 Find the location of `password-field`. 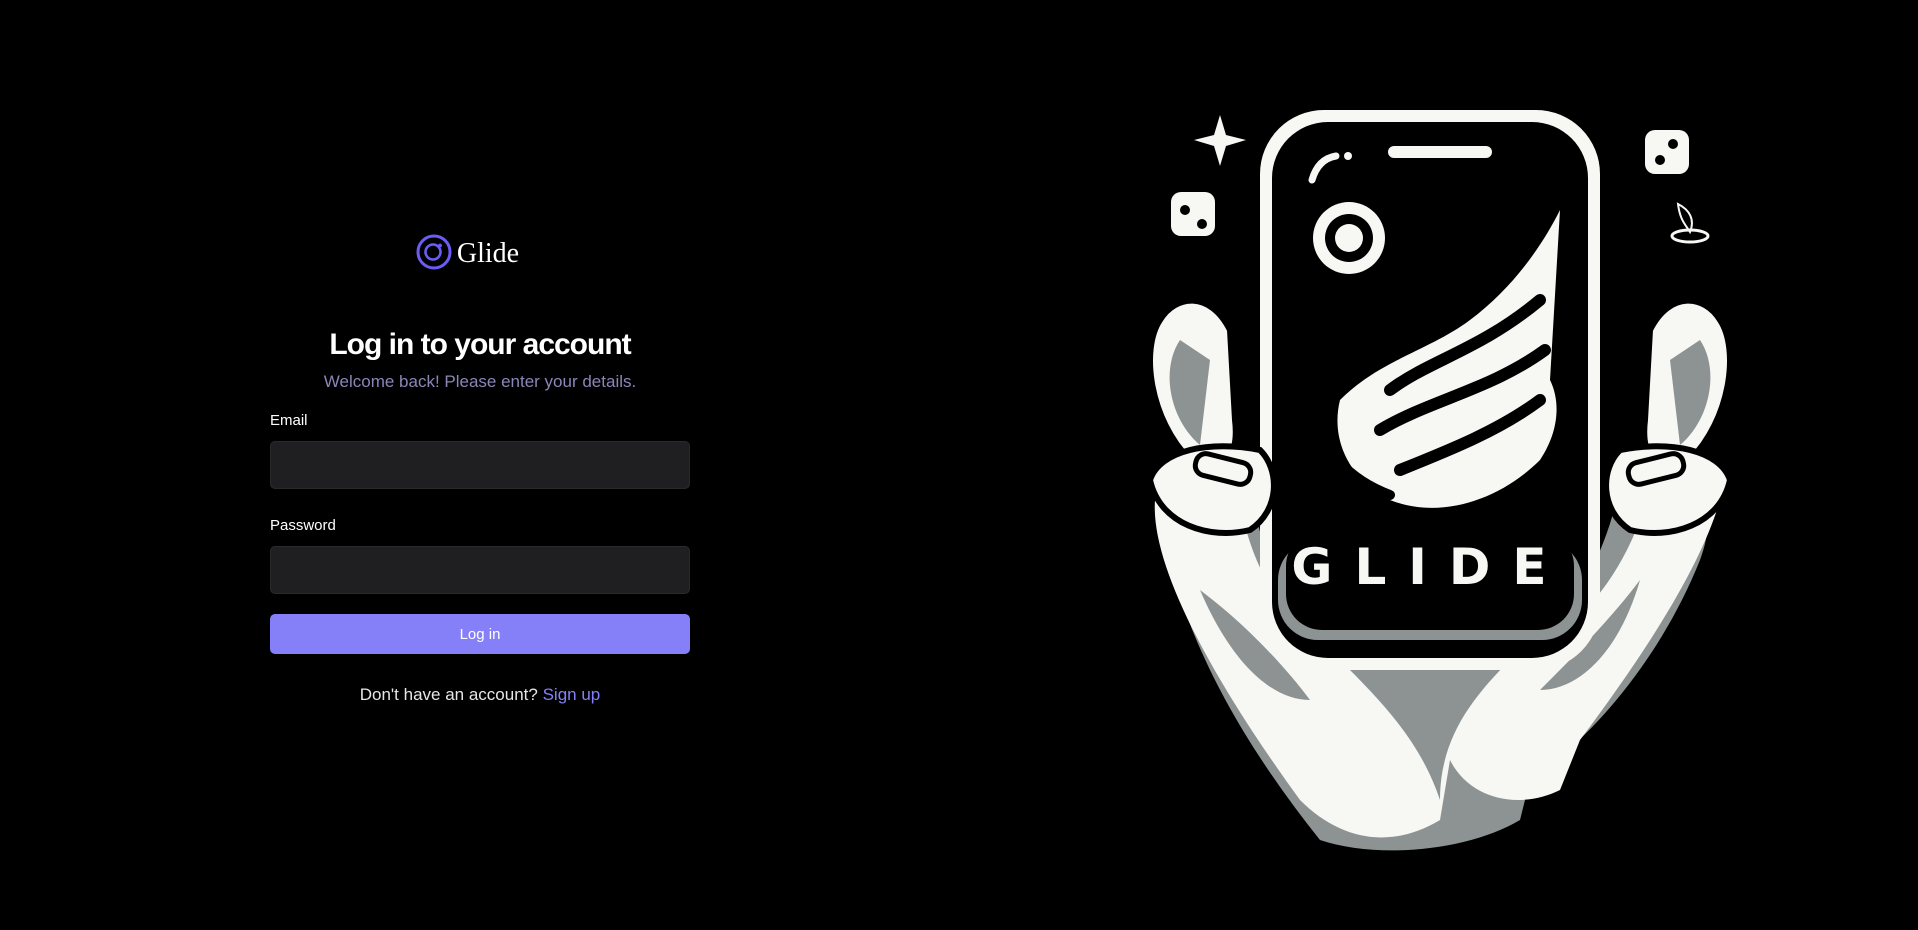

password-field is located at coordinates (480, 570).